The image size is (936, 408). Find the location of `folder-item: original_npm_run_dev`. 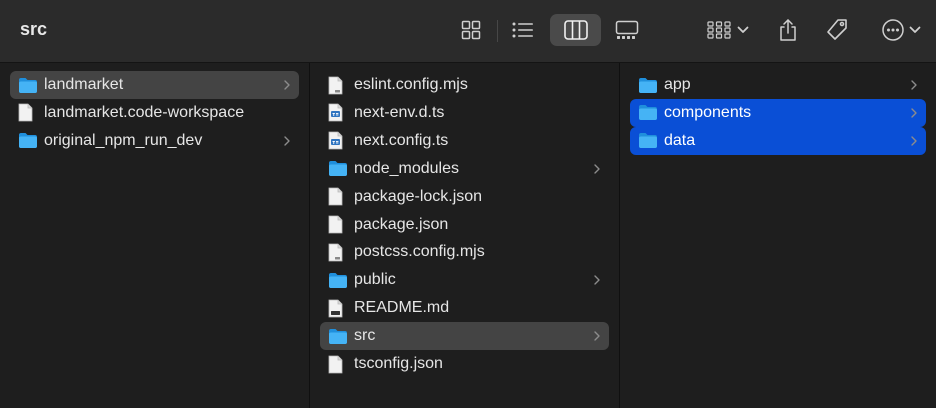

folder-item: original_npm_run_dev is located at coordinates (154, 141).